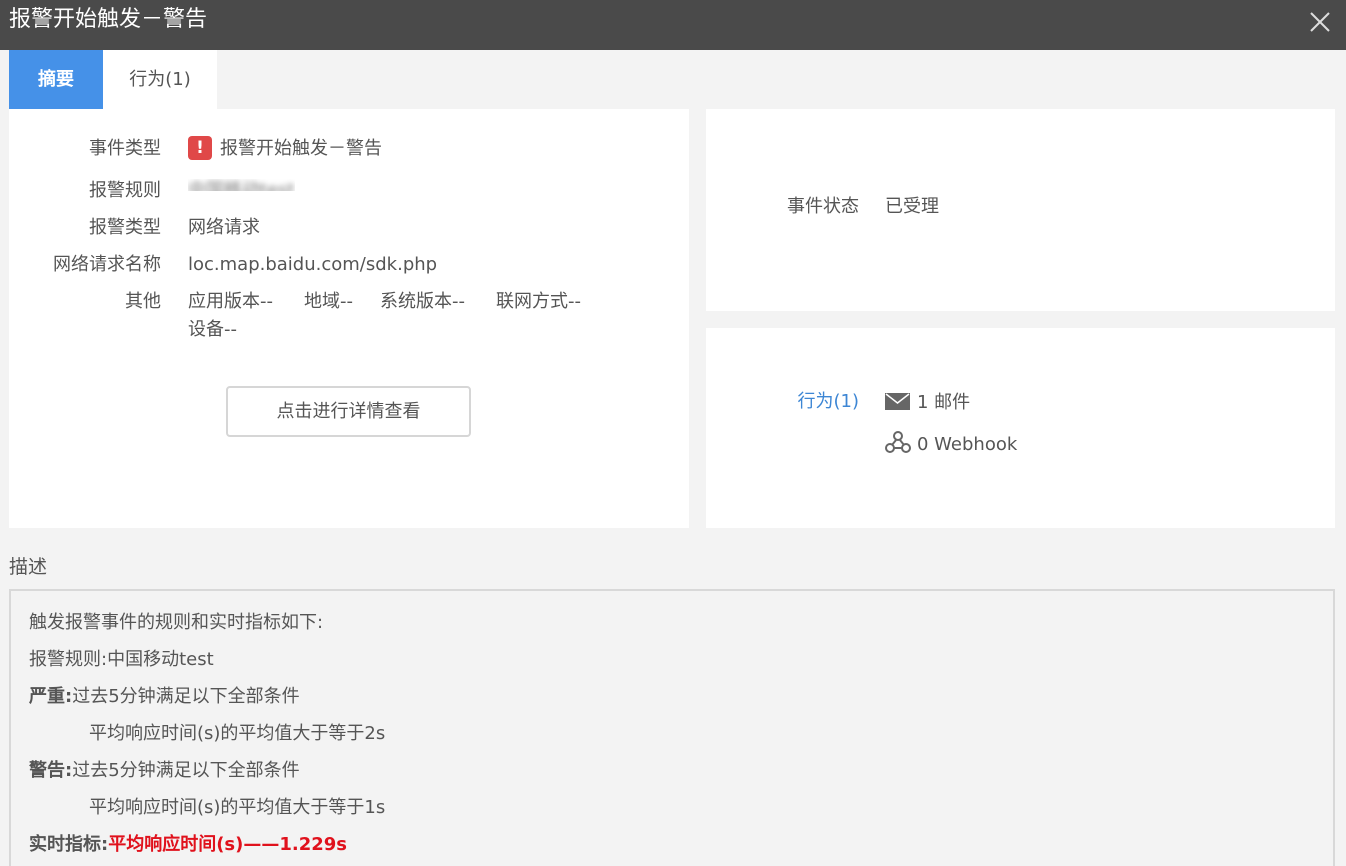  I want to click on rule-prefix: 报警规则:, so click(68, 659).